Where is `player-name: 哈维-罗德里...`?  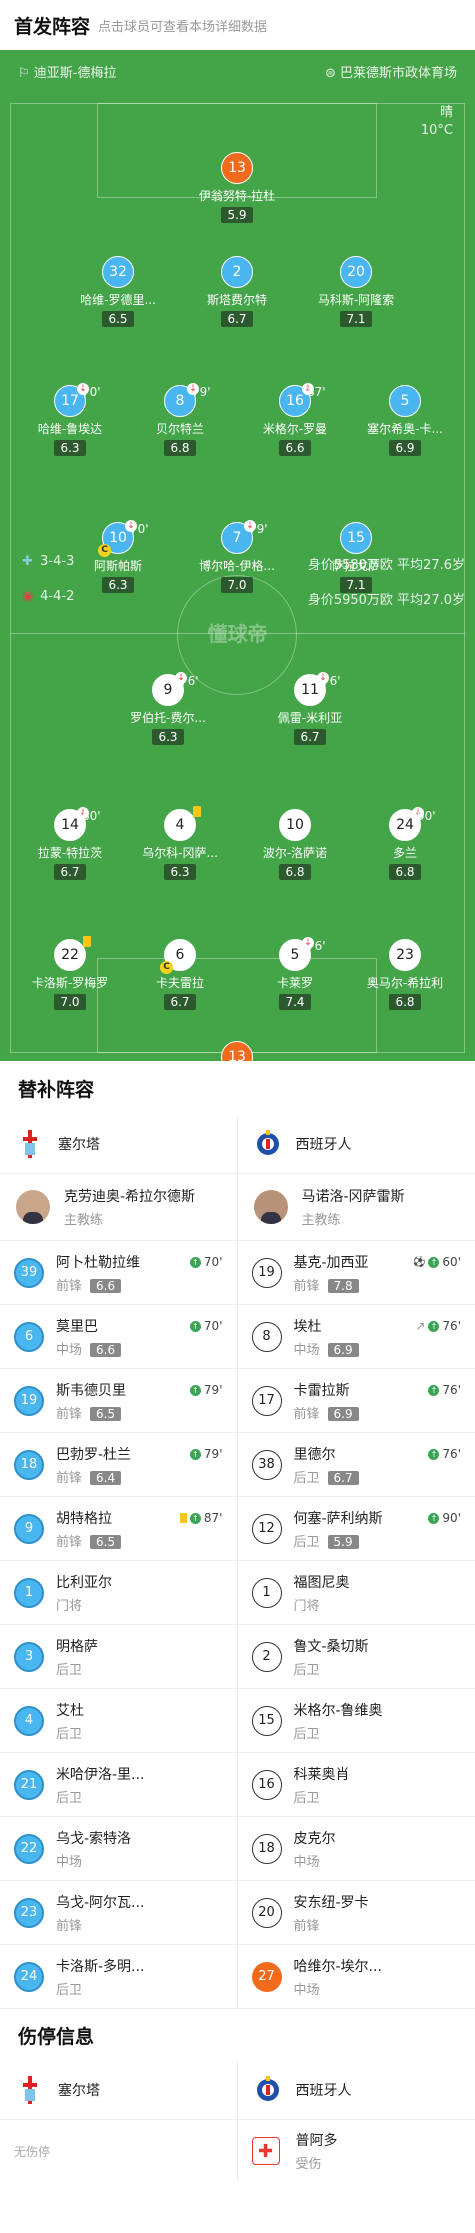
player-name: 哈维-罗德里... is located at coordinates (118, 300).